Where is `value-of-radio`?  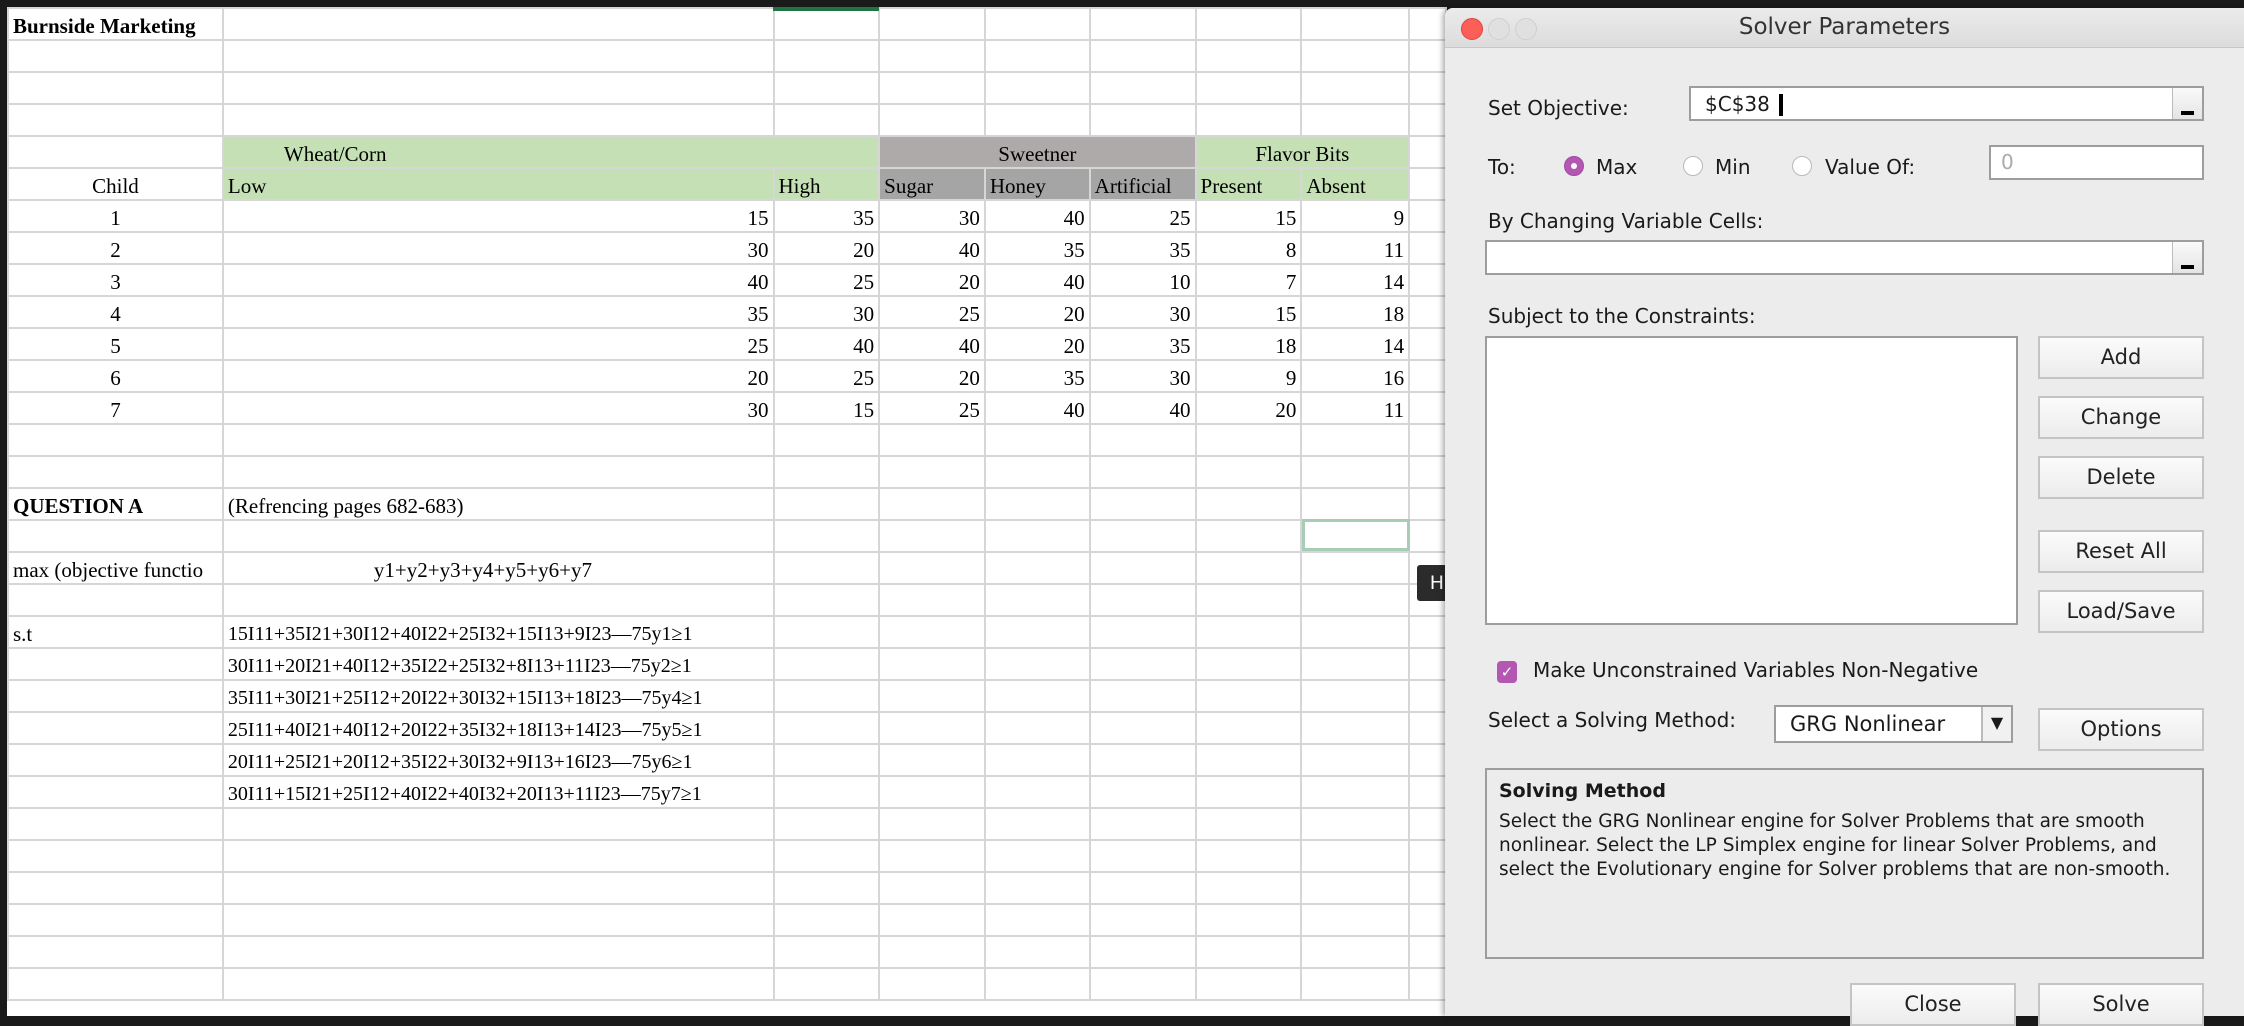 value-of-radio is located at coordinates (1802, 166).